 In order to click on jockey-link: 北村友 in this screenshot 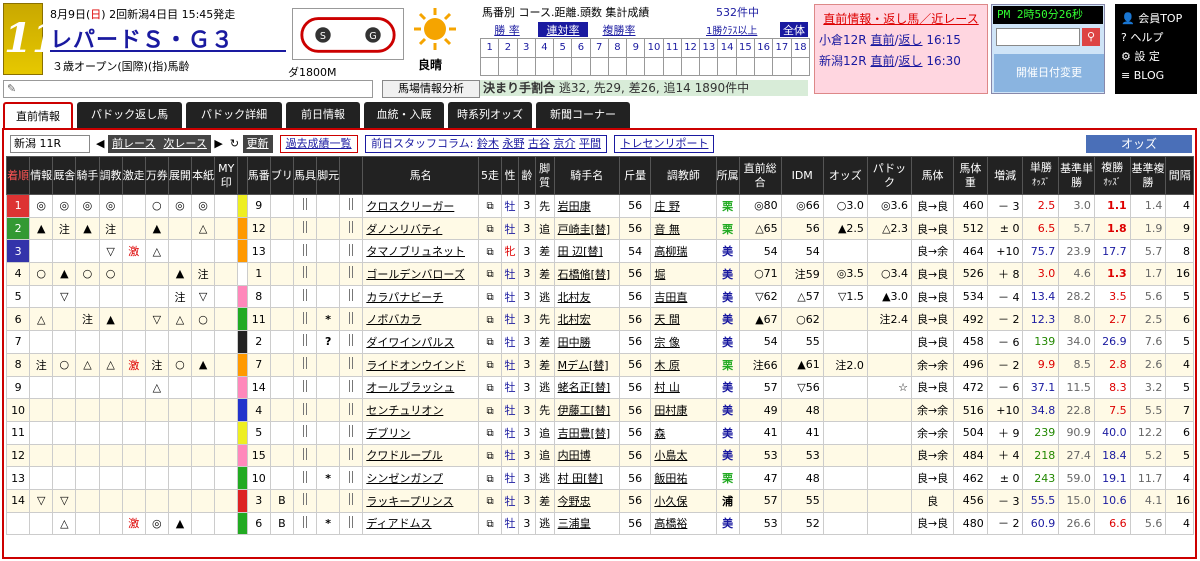, I will do `click(586, 296)`.